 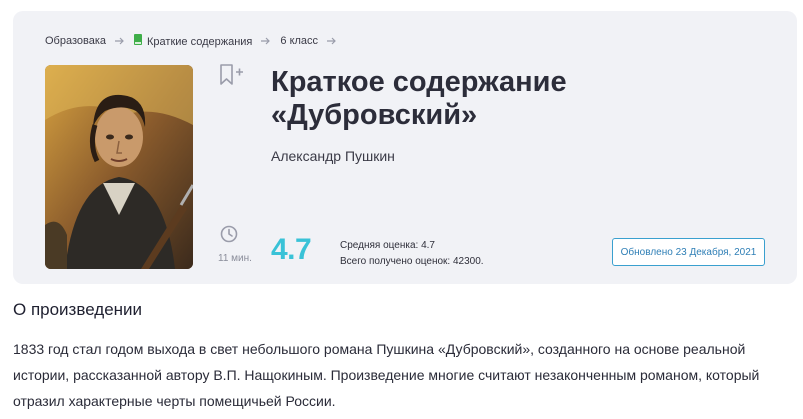 I want to click on breadcrumb: Образовака Краткие содержания 6 класс, so click(x=195, y=41).